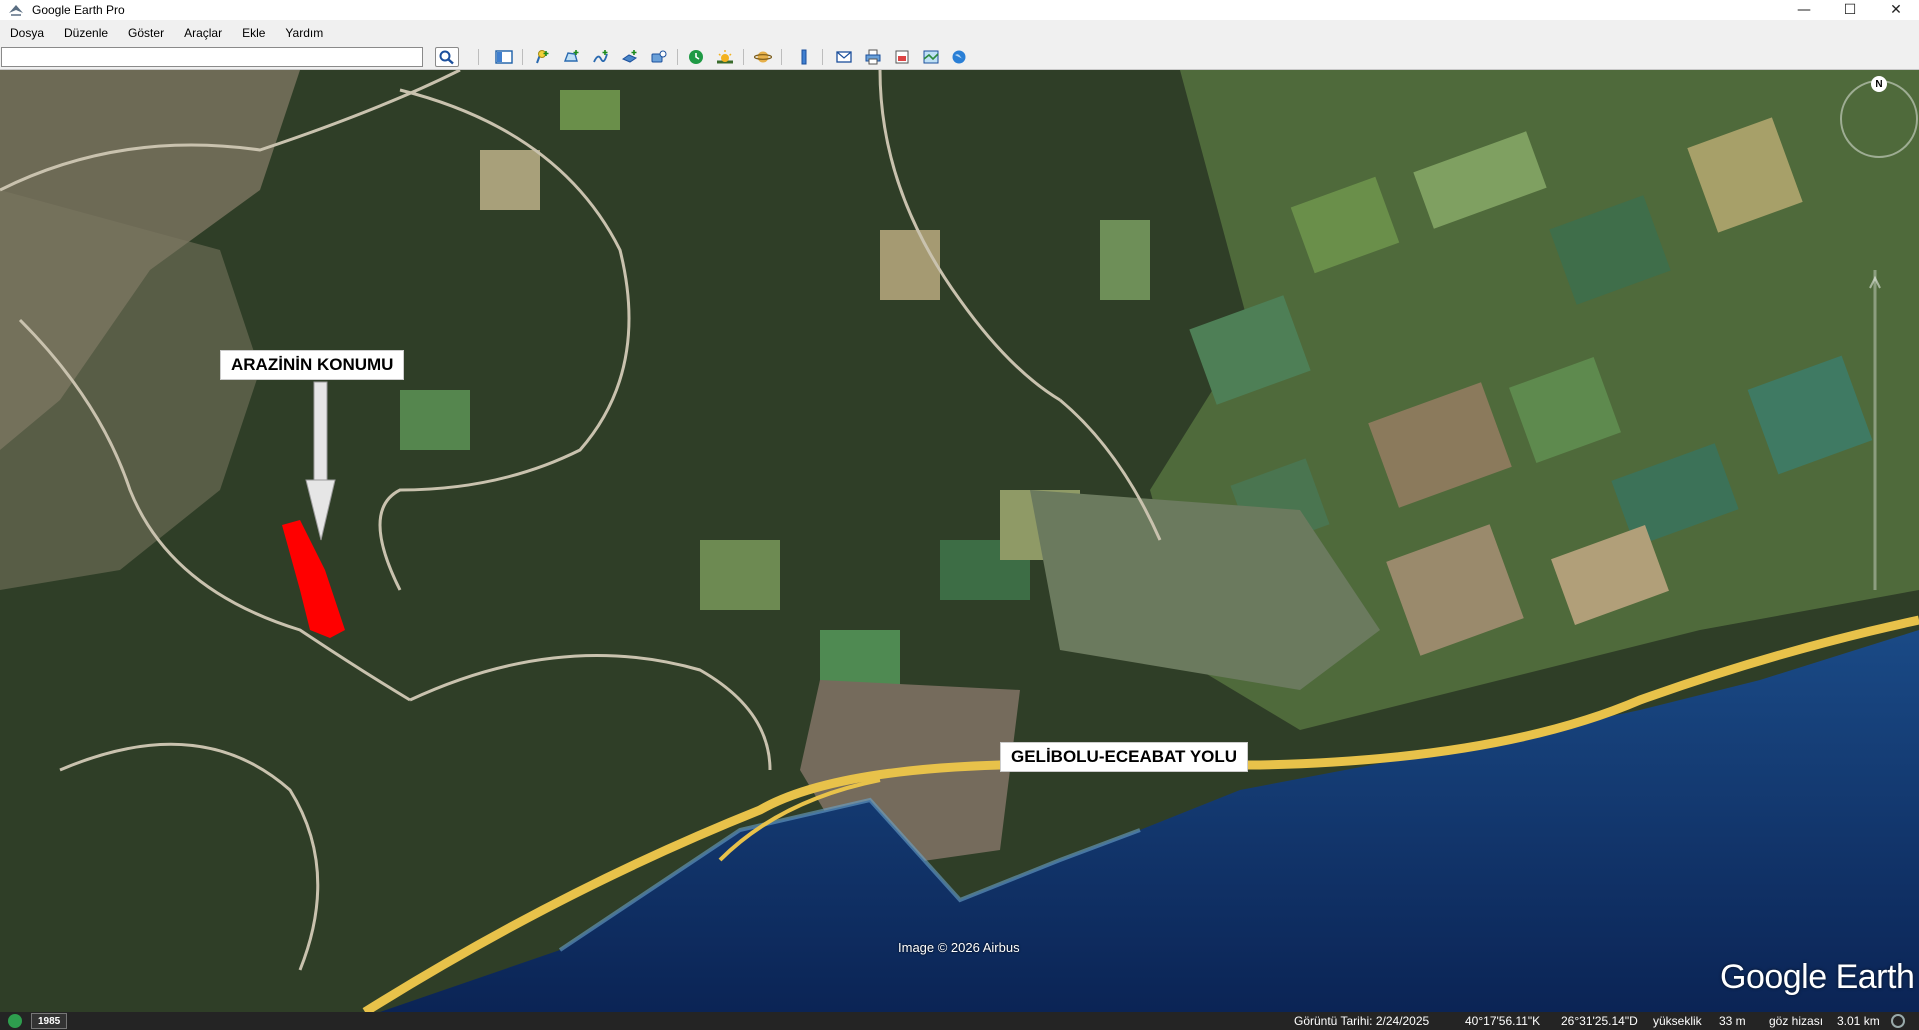  I want to click on historical-imagery-status-icon, so click(15, 1021).